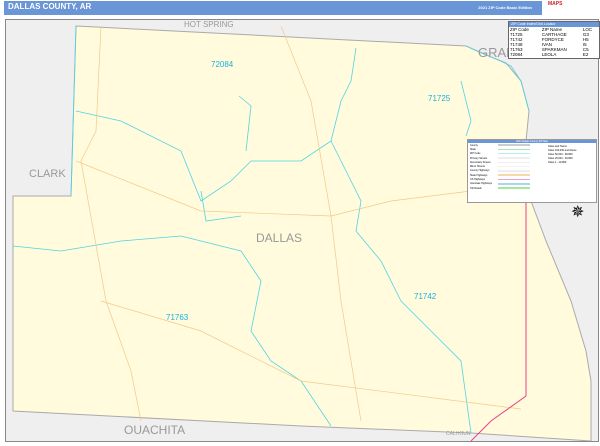  What do you see at coordinates (479, 175) in the screenshot?
I see `legend-item-label: State Highways` at bounding box center [479, 175].